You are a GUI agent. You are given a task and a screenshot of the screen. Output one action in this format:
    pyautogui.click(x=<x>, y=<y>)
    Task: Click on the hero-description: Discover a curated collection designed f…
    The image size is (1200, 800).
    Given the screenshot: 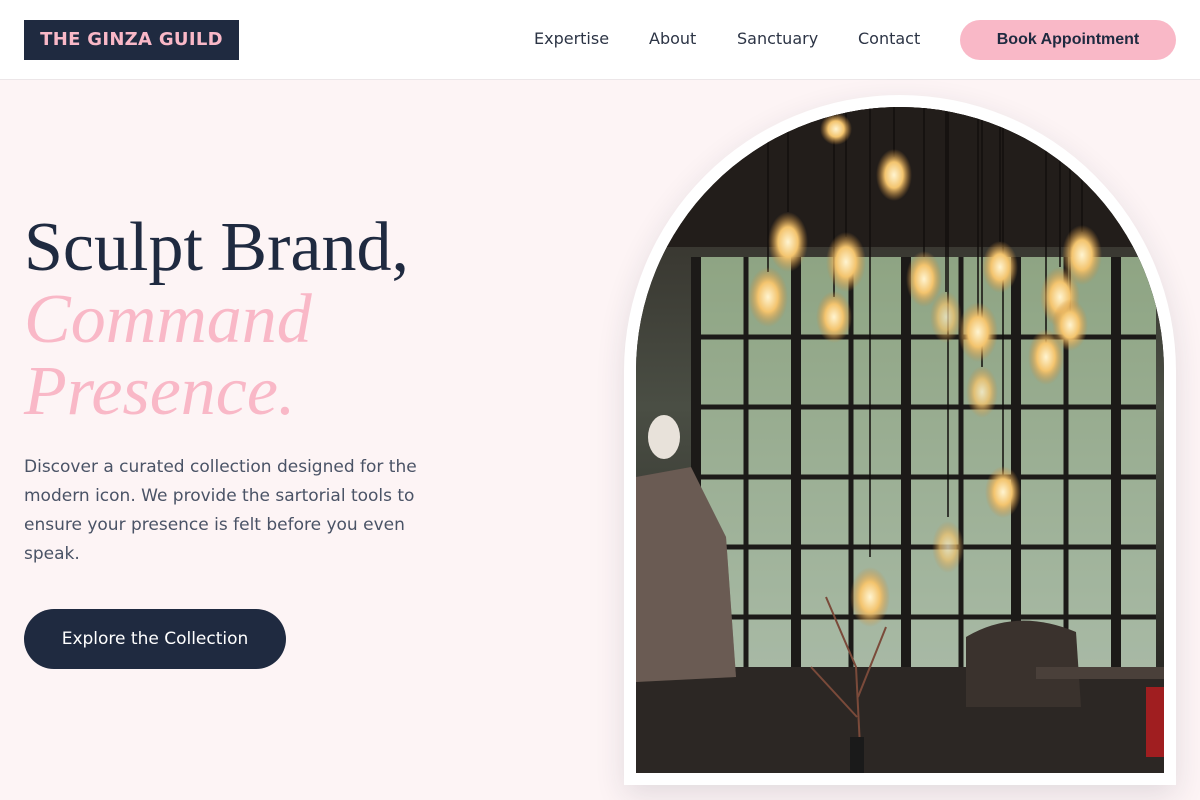 What is the action you would take?
    pyautogui.click(x=220, y=510)
    